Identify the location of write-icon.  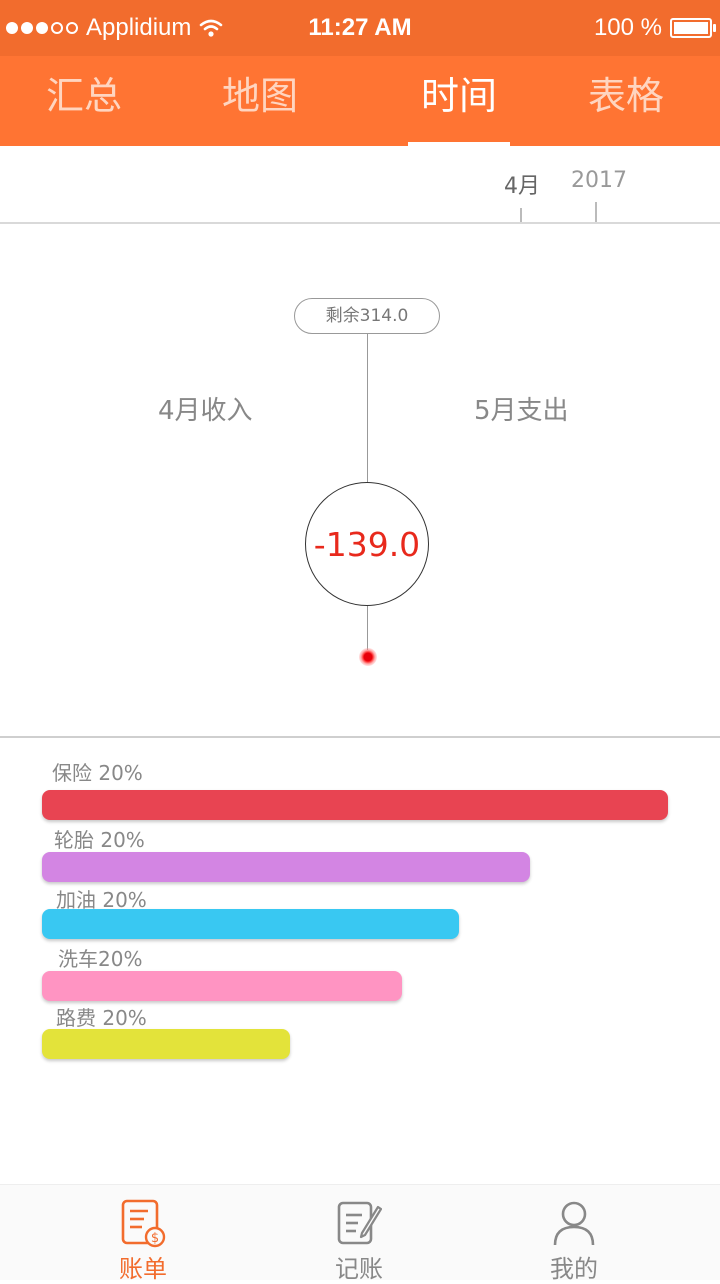
(359, 1223).